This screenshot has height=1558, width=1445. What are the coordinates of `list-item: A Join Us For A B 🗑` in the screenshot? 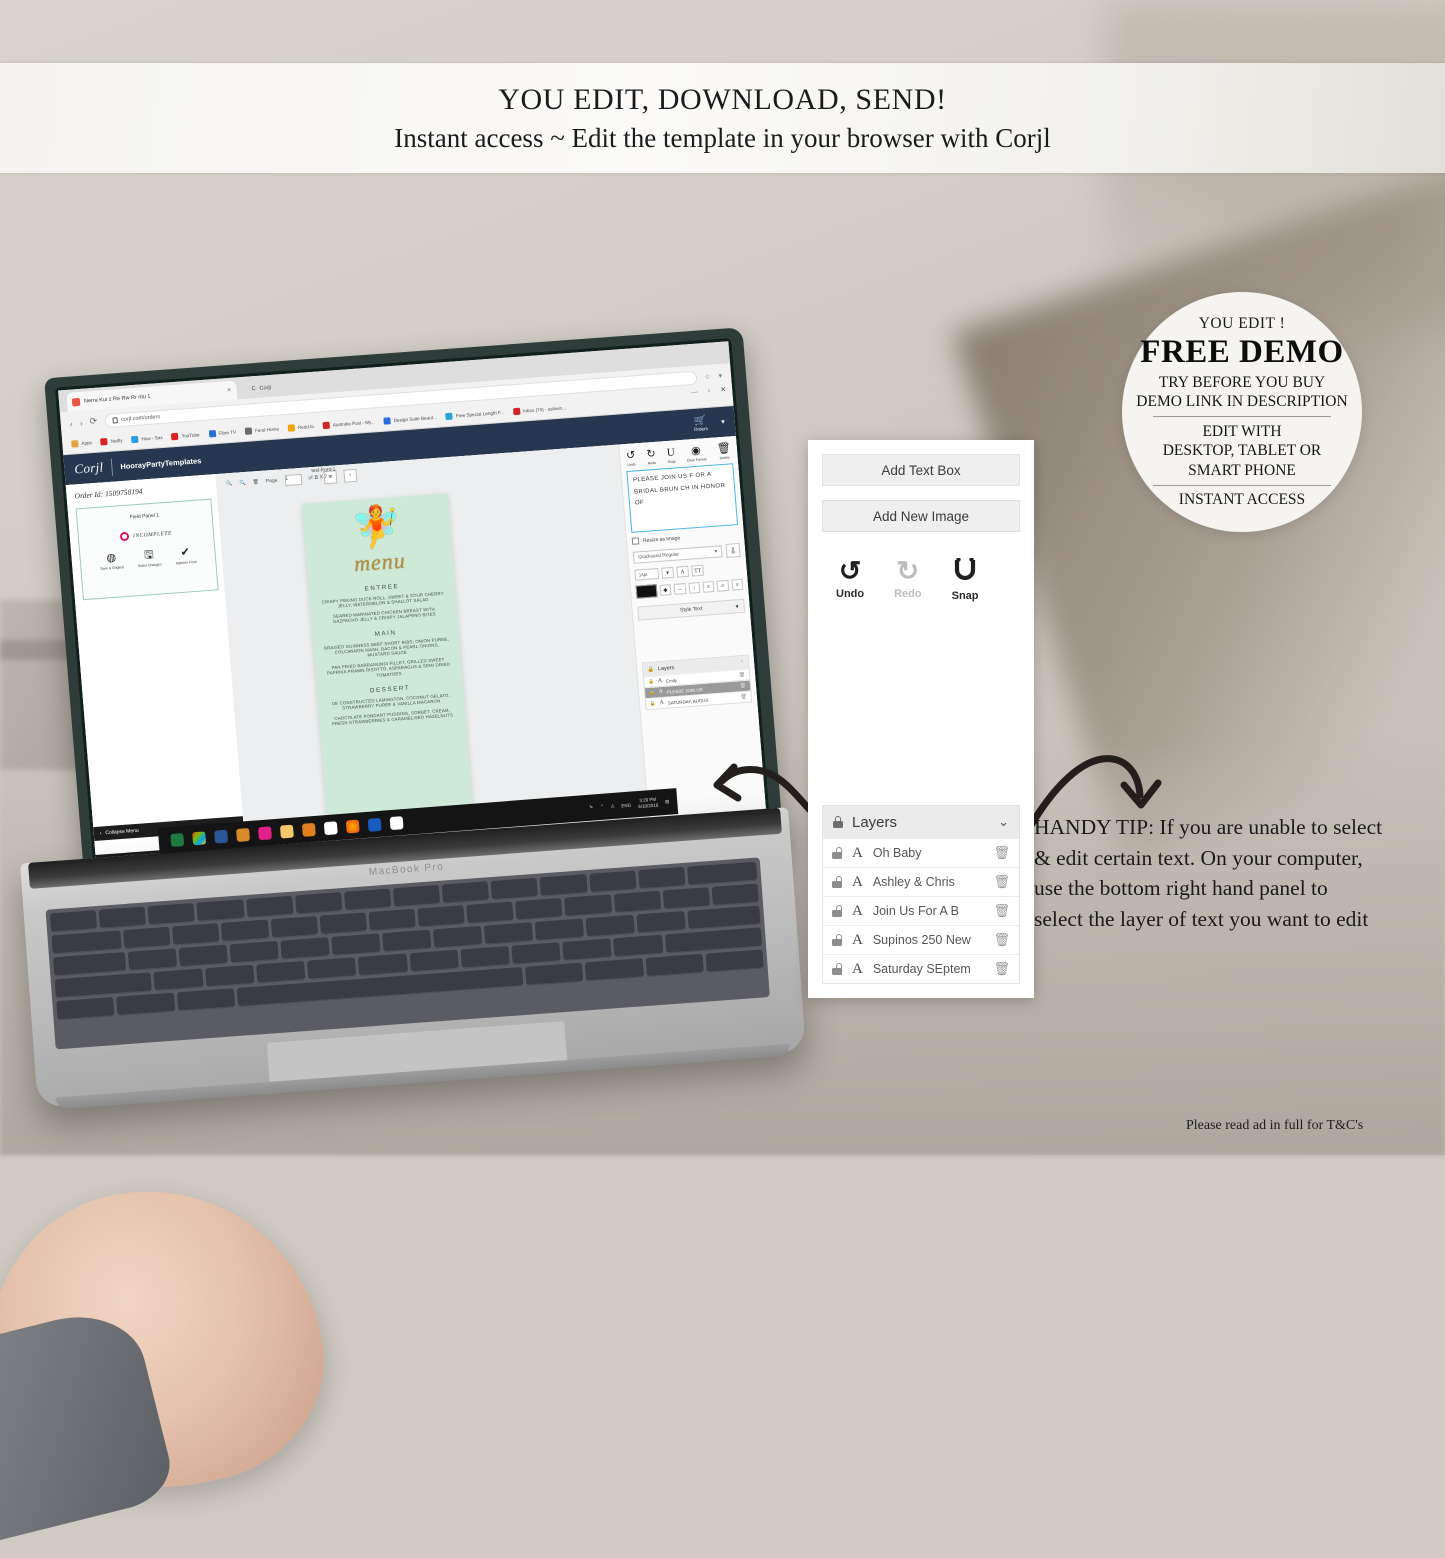 It's located at (921, 910).